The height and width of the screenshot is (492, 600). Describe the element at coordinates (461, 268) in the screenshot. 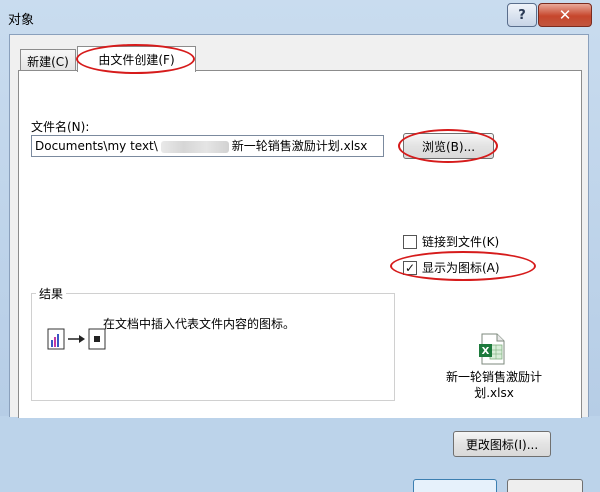

I see `display-as-icon-label: 显示为图标(A)` at that location.